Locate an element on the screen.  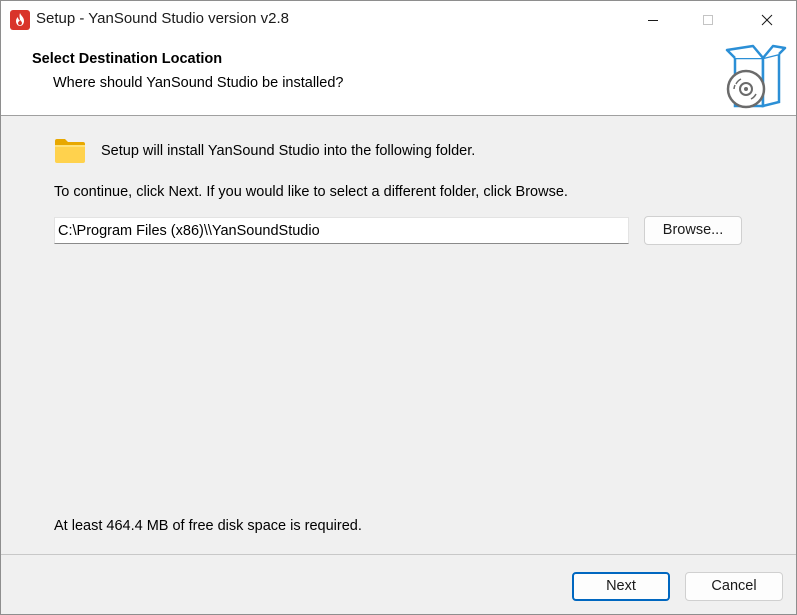
close-button is located at coordinates (767, 20).